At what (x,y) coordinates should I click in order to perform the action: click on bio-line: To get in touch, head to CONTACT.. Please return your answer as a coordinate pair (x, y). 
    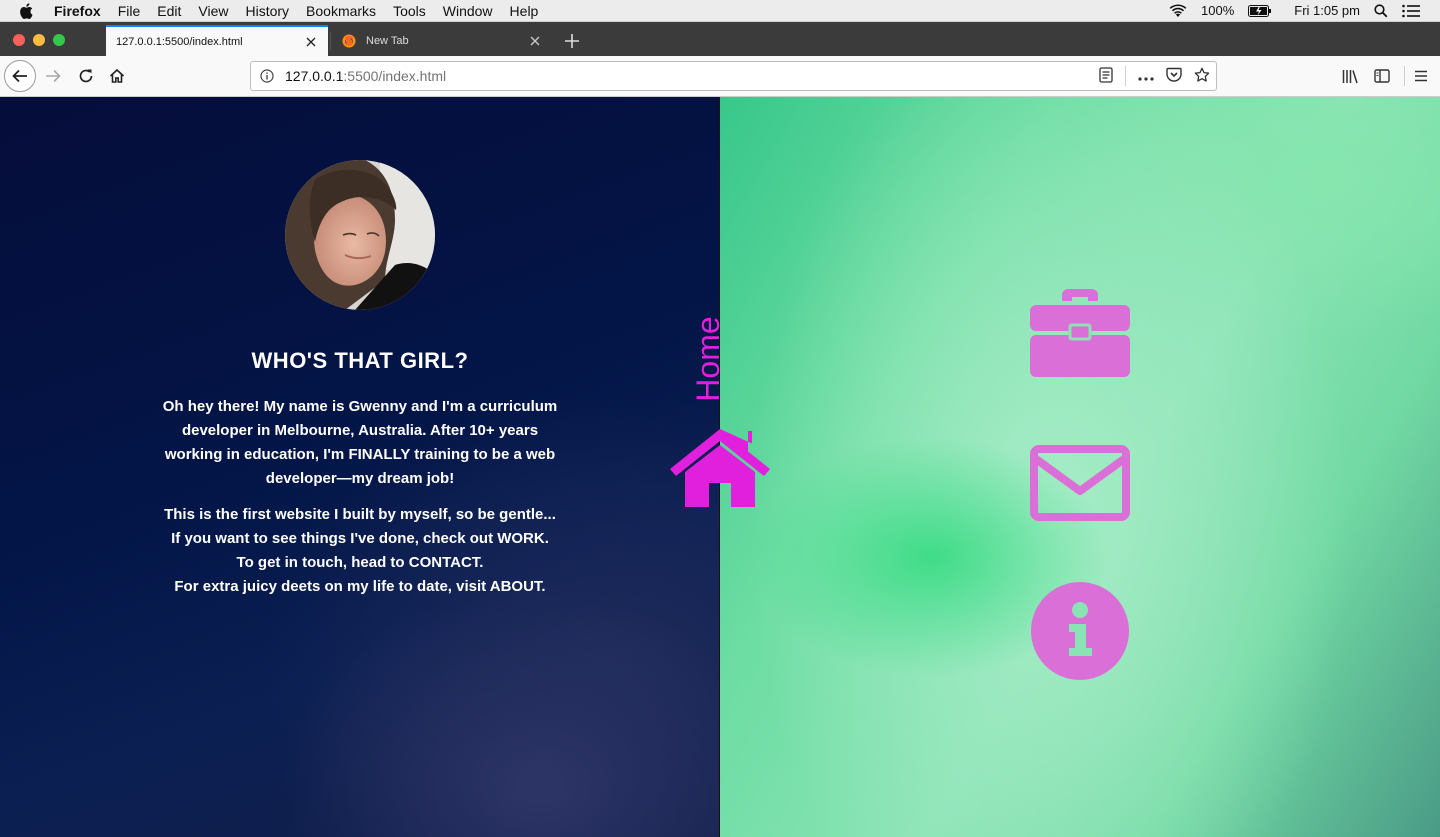
    Looking at the image, I should click on (360, 562).